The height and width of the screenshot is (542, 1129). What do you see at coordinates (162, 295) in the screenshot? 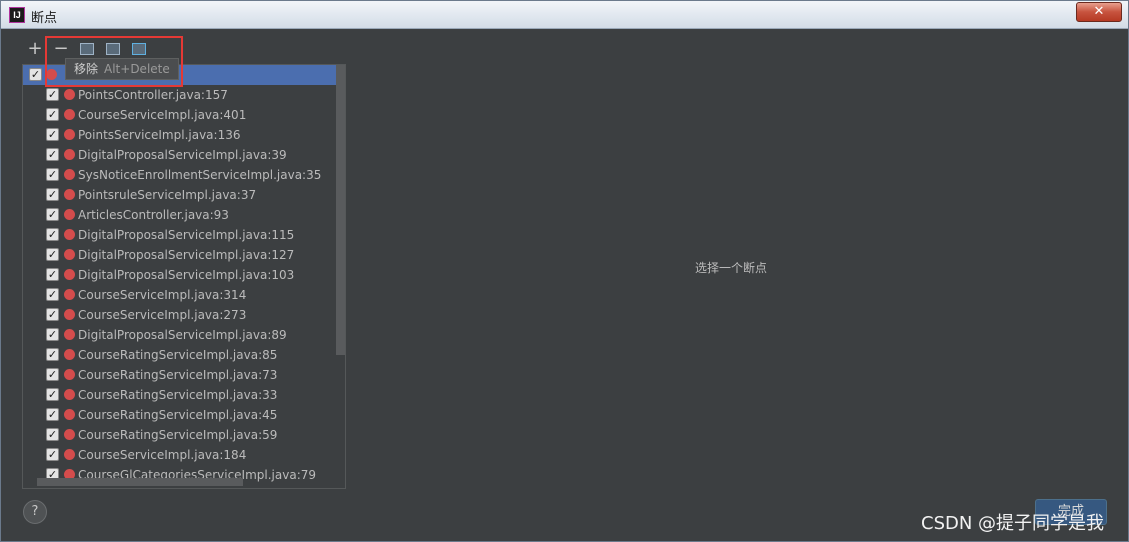
I see `breakpoint-label: CourseServiceImpl.java:314` at bounding box center [162, 295].